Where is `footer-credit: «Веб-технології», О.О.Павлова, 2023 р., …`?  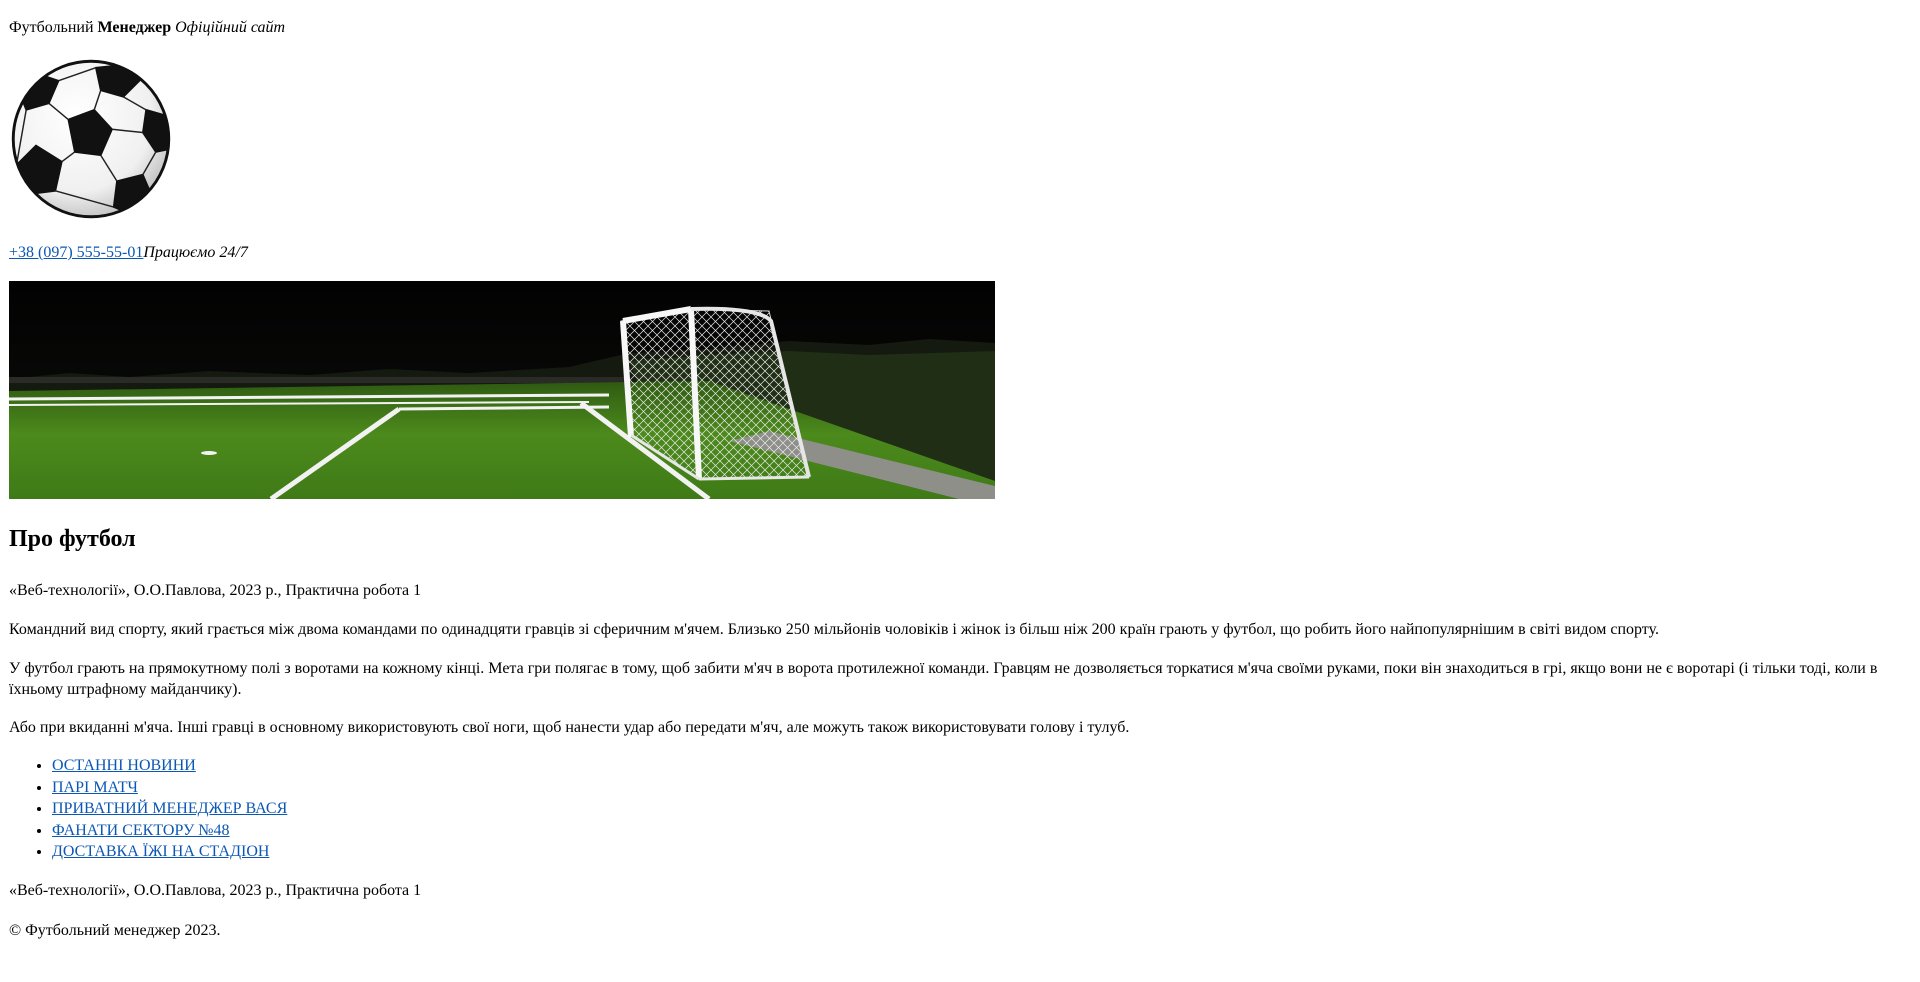 footer-credit: «Веб-технології», О.О.Павлова, 2023 р., … is located at coordinates (215, 890).